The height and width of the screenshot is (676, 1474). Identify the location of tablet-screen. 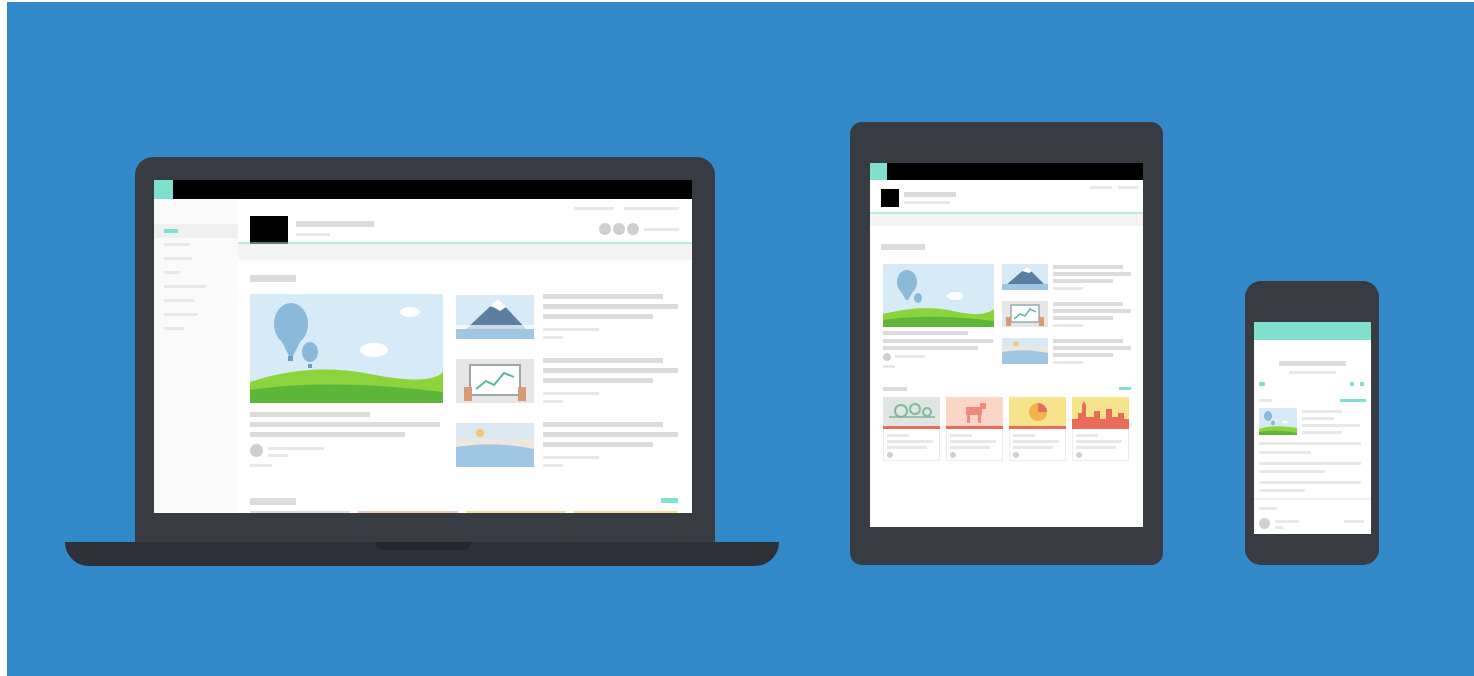
(1006, 345).